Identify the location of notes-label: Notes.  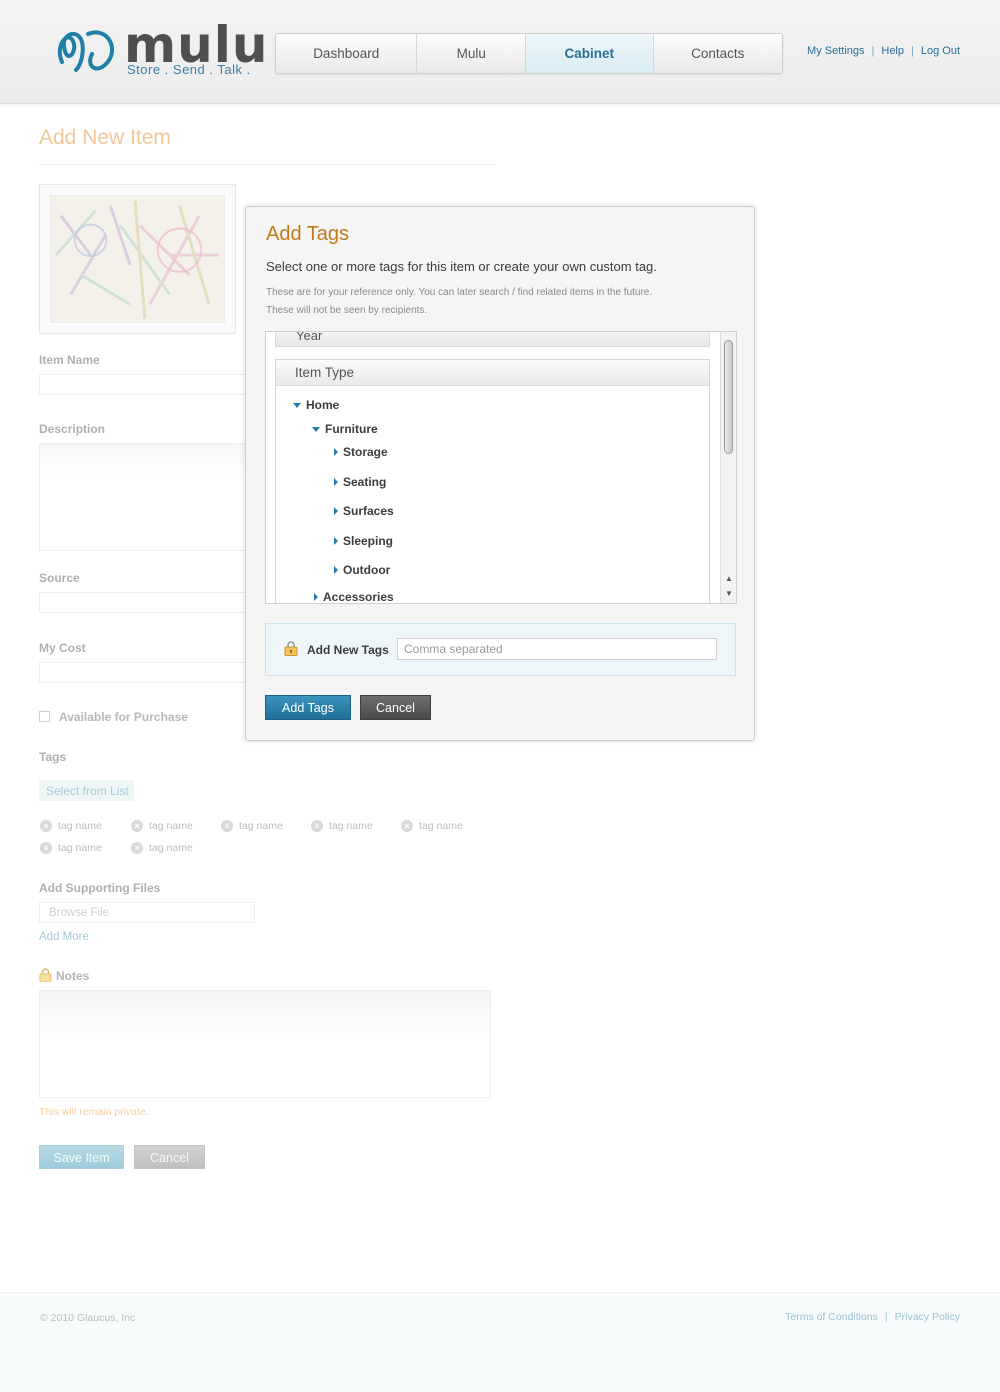
(73, 976).